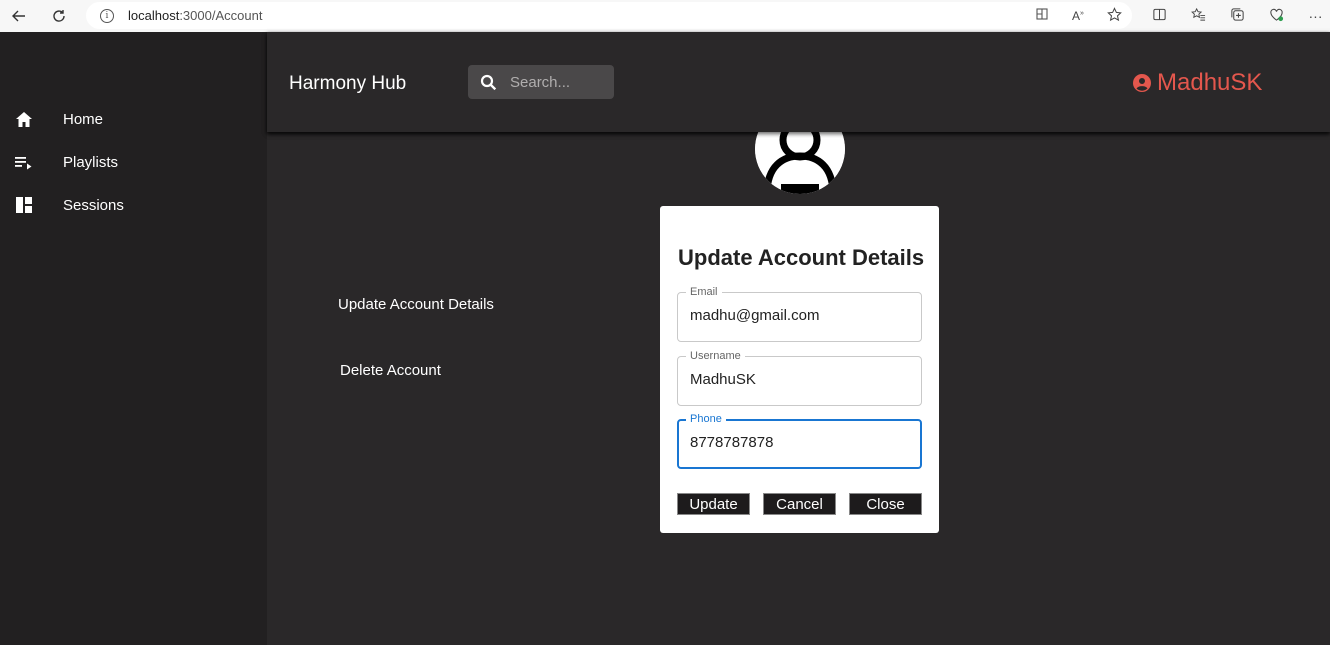 Image resolution: width=1330 pixels, height=645 pixels. I want to click on username-label: MadhuSK, so click(1210, 82).